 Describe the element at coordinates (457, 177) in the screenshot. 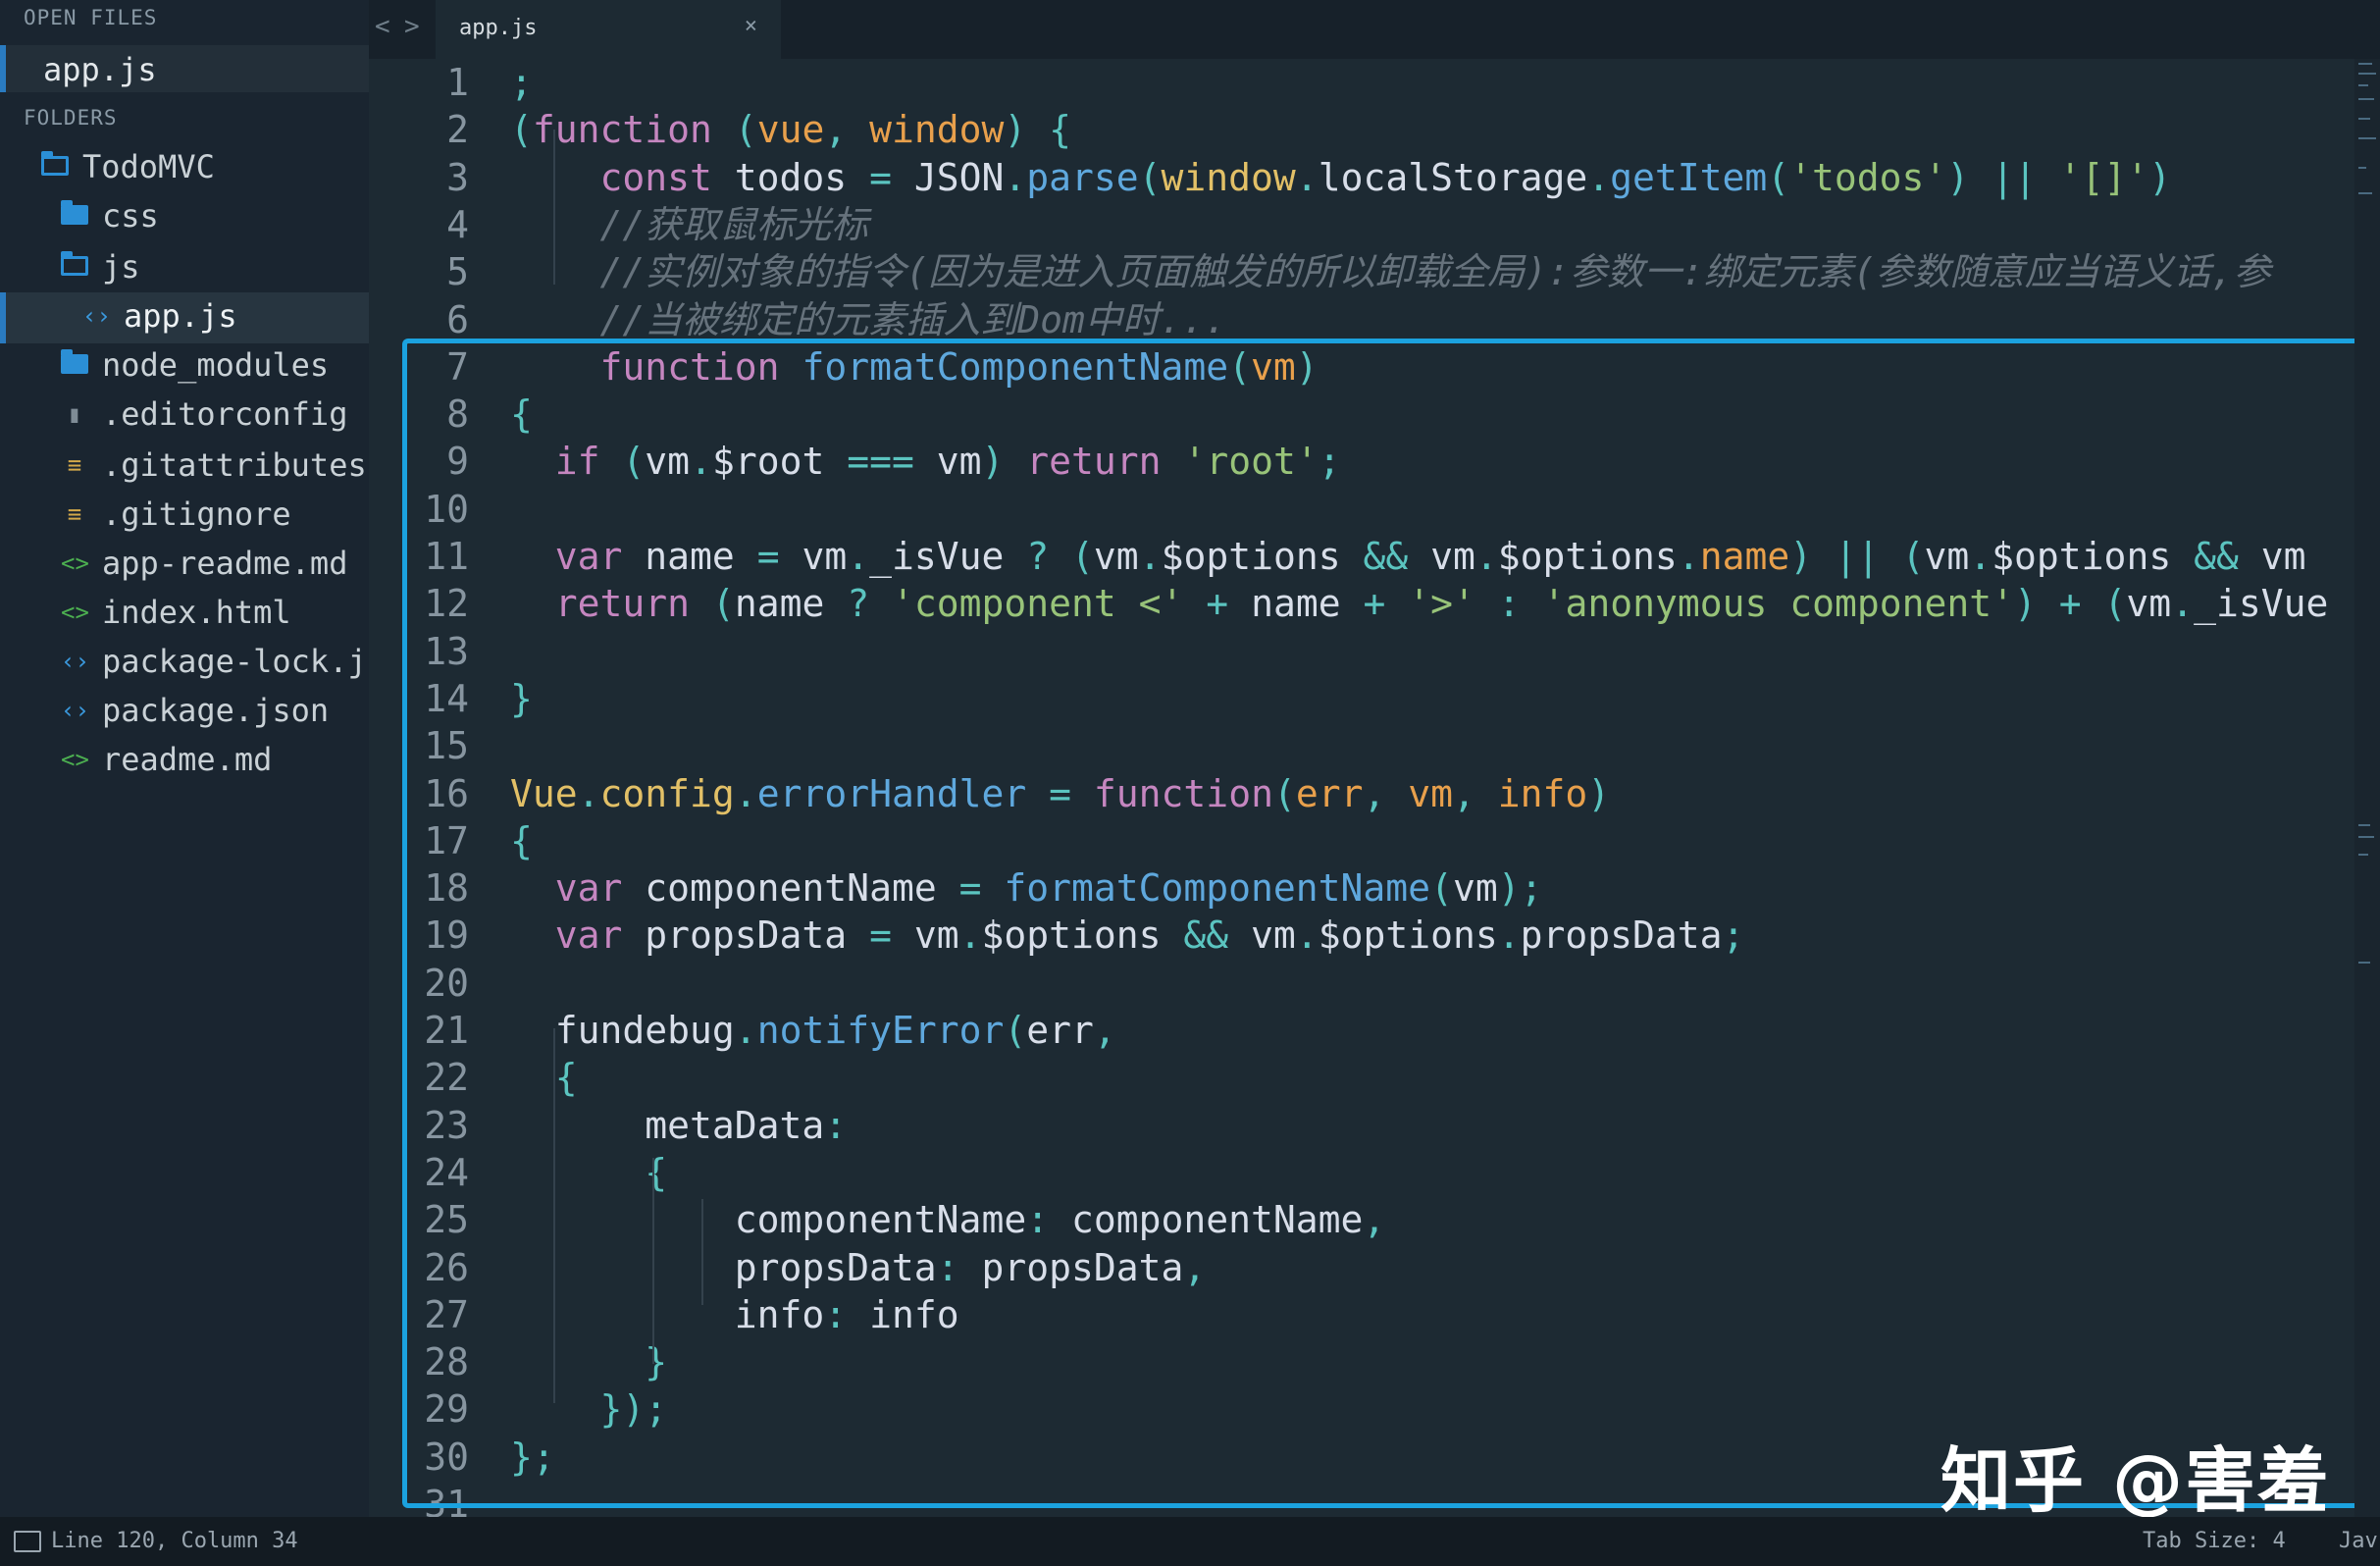

I see `line-number: 3` at that location.